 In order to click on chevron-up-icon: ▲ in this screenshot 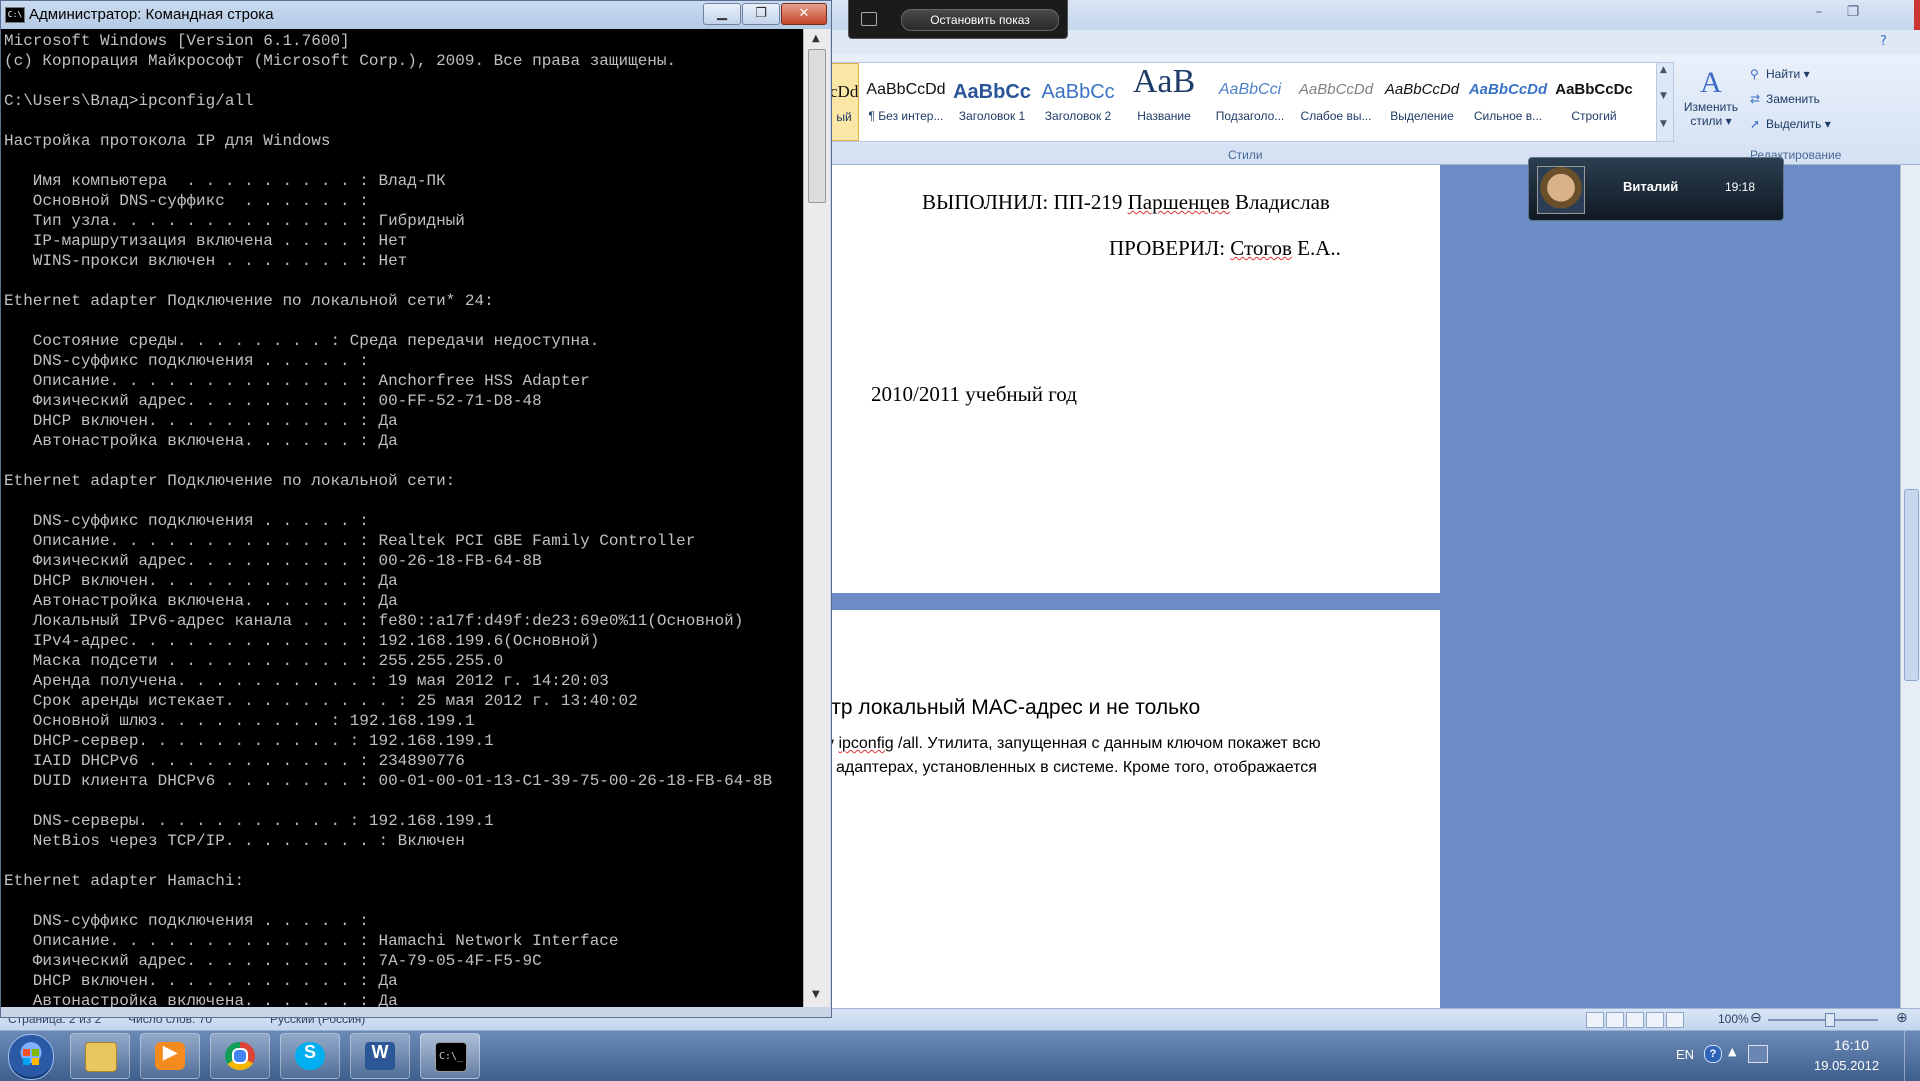, I will do `click(1663, 70)`.